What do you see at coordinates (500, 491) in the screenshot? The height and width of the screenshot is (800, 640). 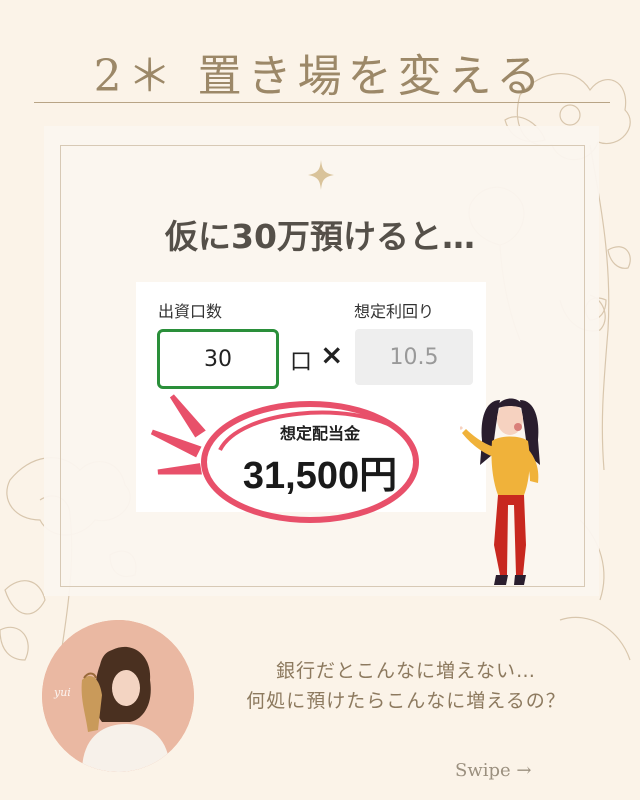 I see `woman-illustration` at bounding box center [500, 491].